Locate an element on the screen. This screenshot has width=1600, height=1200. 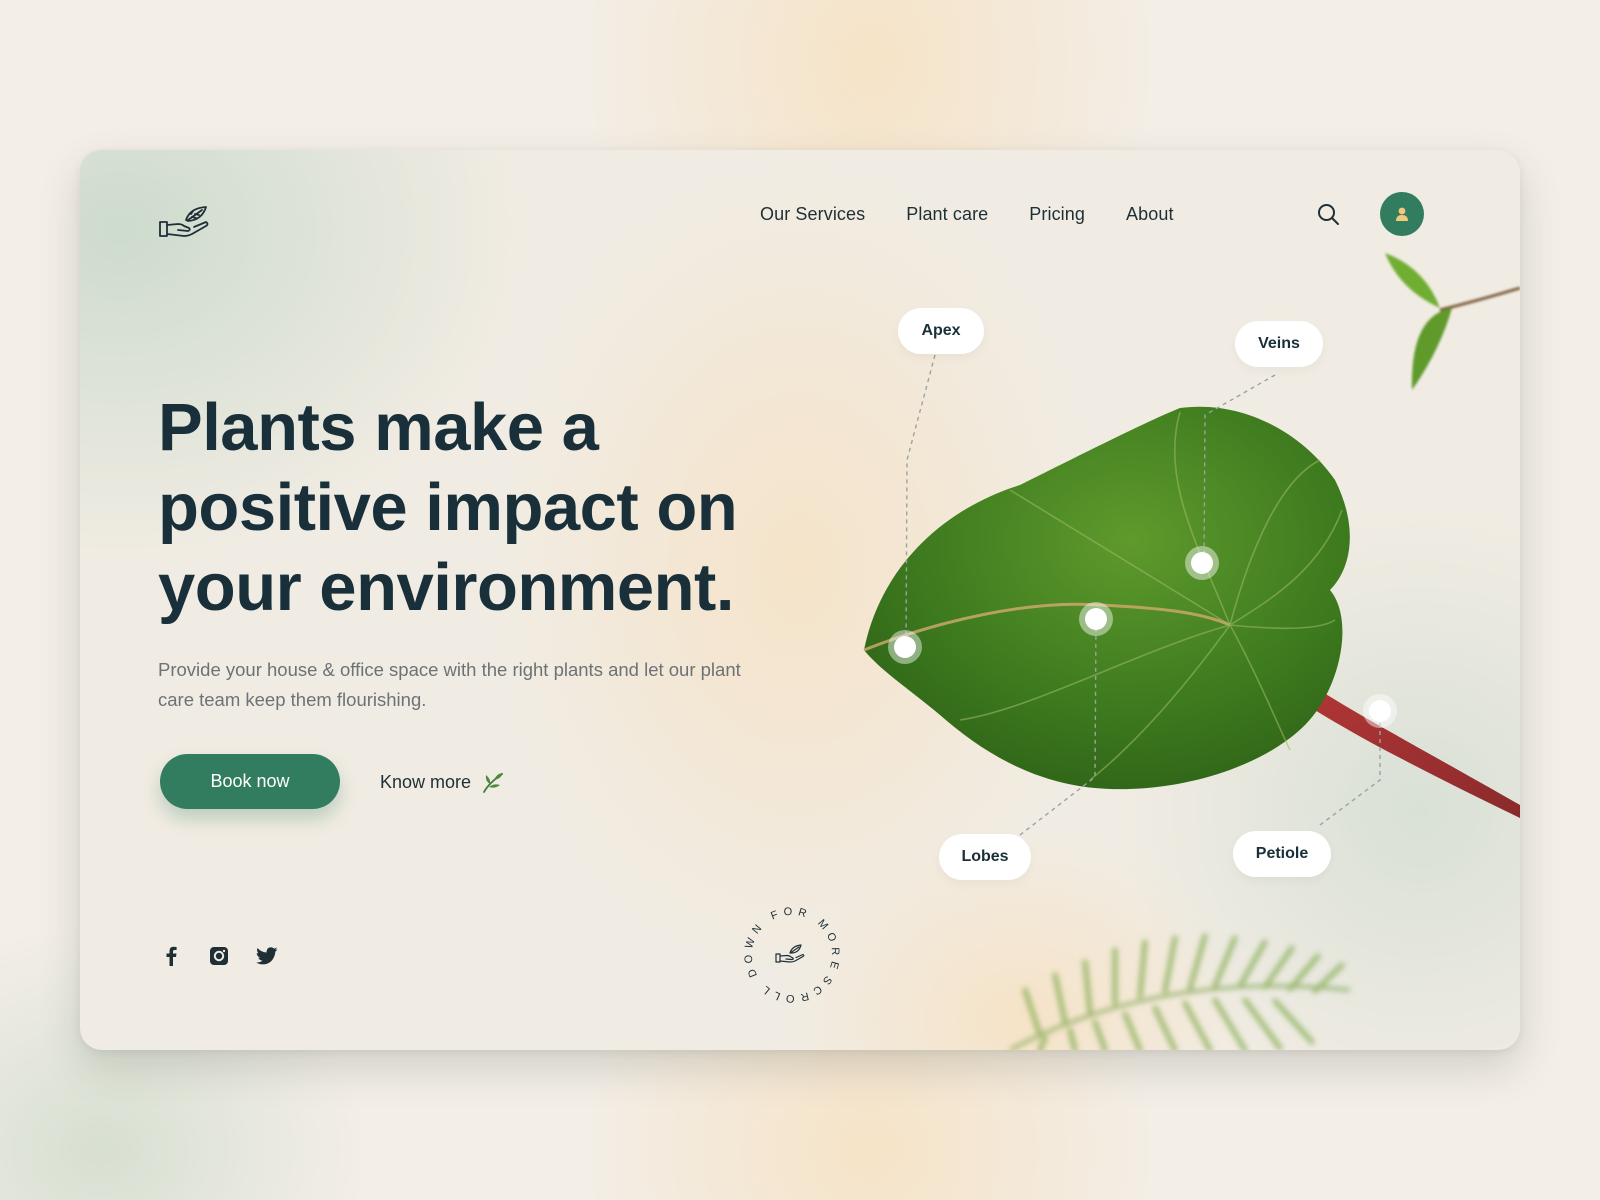
petiole-label: Petiole is located at coordinates (1282, 854).